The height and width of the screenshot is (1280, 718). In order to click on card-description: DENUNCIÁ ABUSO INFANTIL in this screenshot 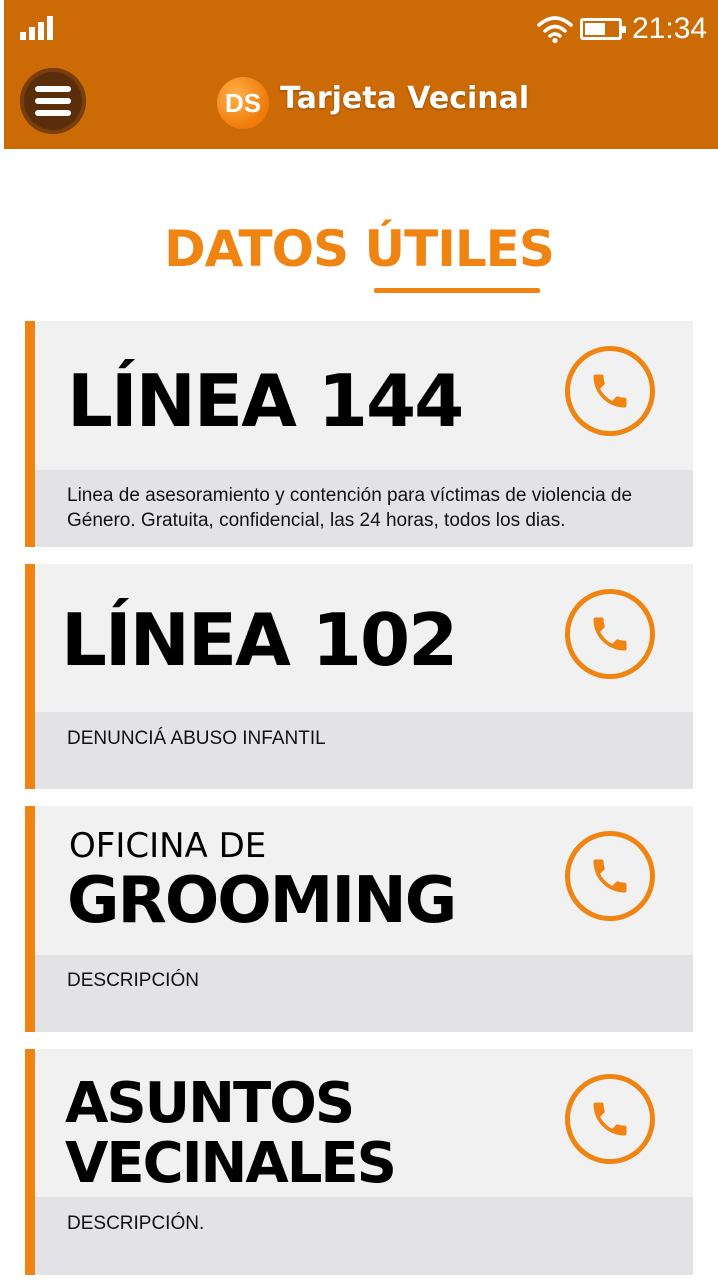, I will do `click(196, 738)`.